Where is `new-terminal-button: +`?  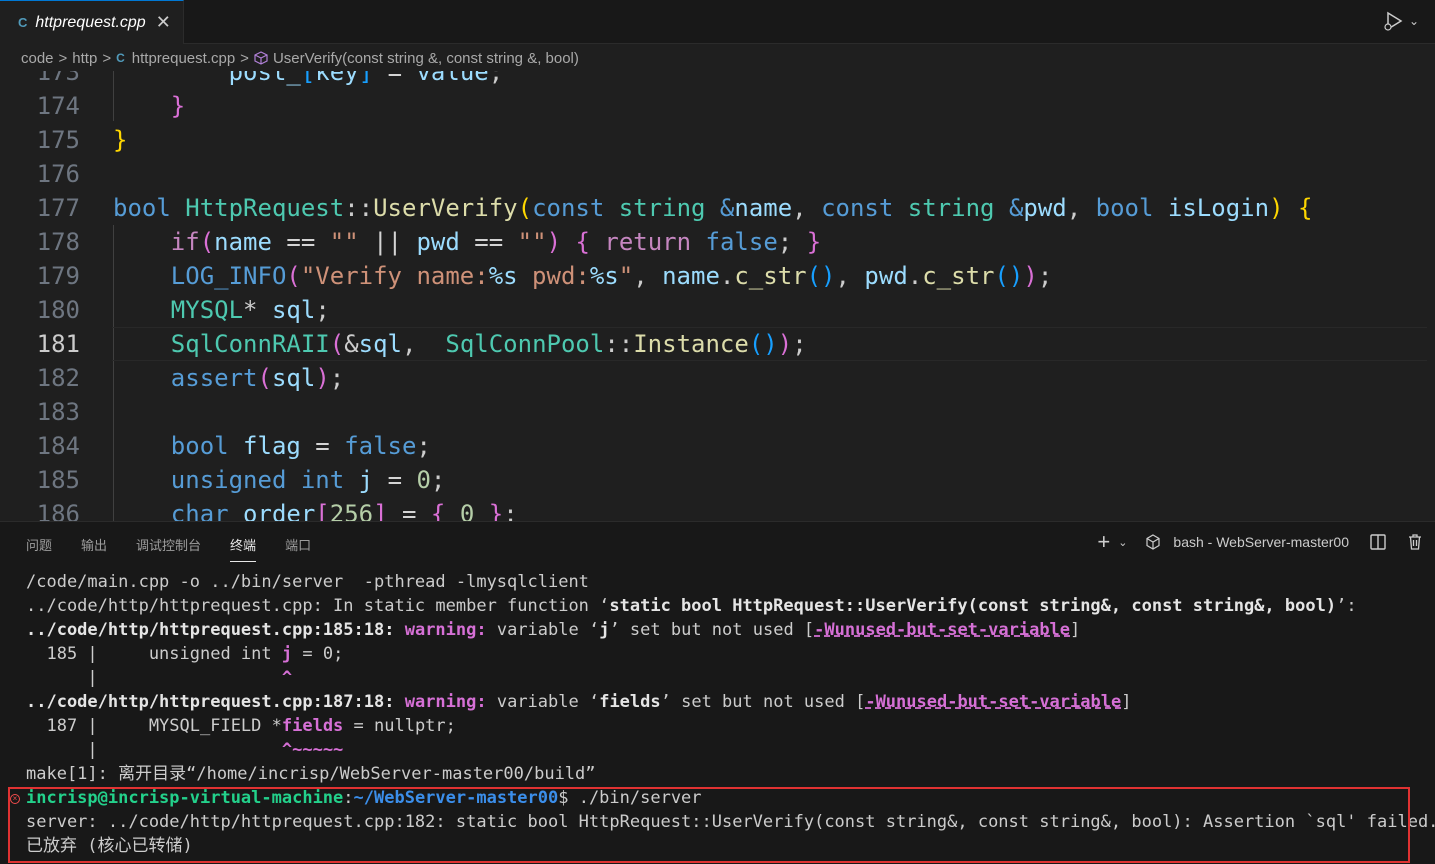
new-terminal-button: + is located at coordinates (1103, 542).